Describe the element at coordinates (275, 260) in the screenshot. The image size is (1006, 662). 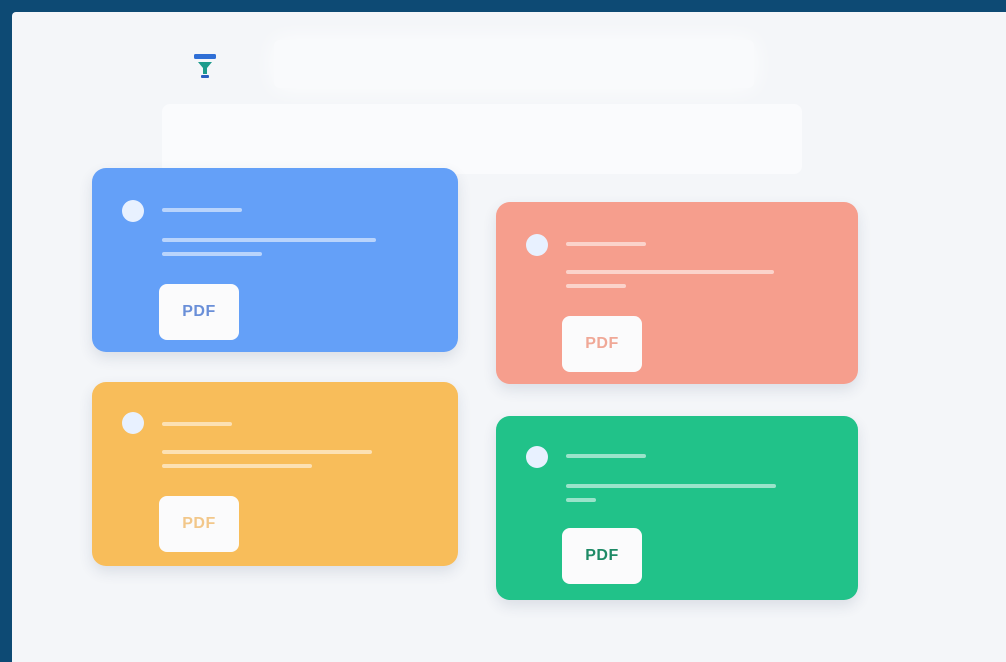
I see `document-card-blue: PDF` at that location.